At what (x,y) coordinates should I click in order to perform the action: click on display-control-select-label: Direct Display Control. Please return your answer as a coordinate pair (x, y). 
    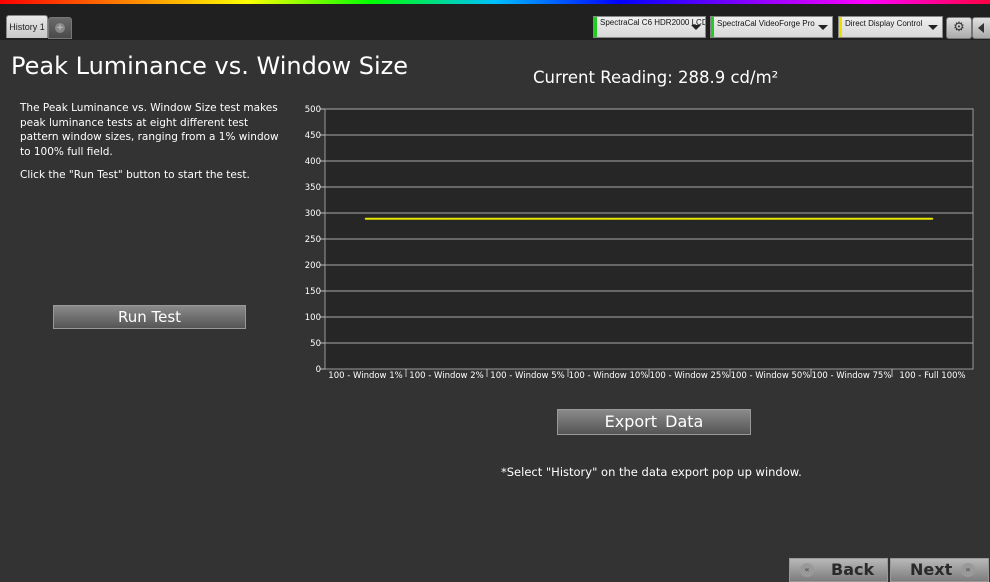
    Looking at the image, I should click on (884, 23).